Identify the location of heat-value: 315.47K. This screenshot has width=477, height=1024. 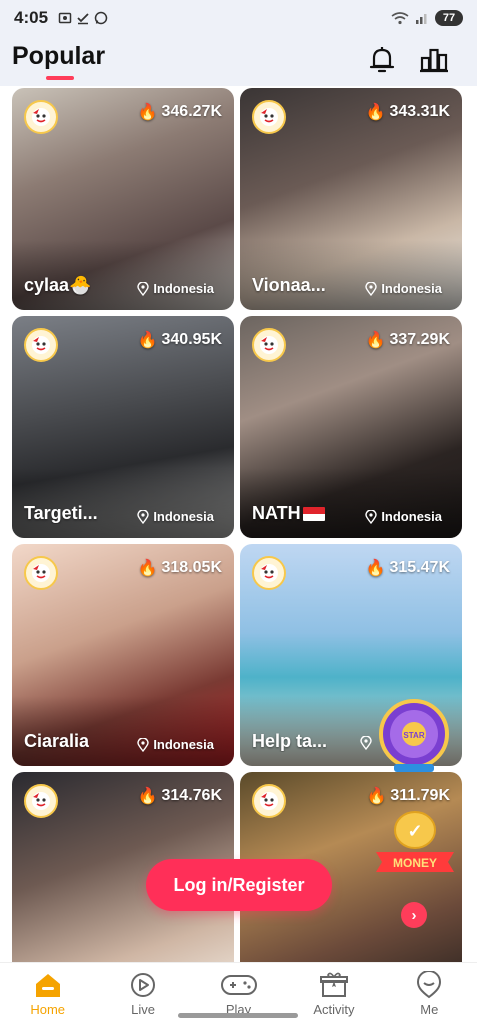
(420, 567).